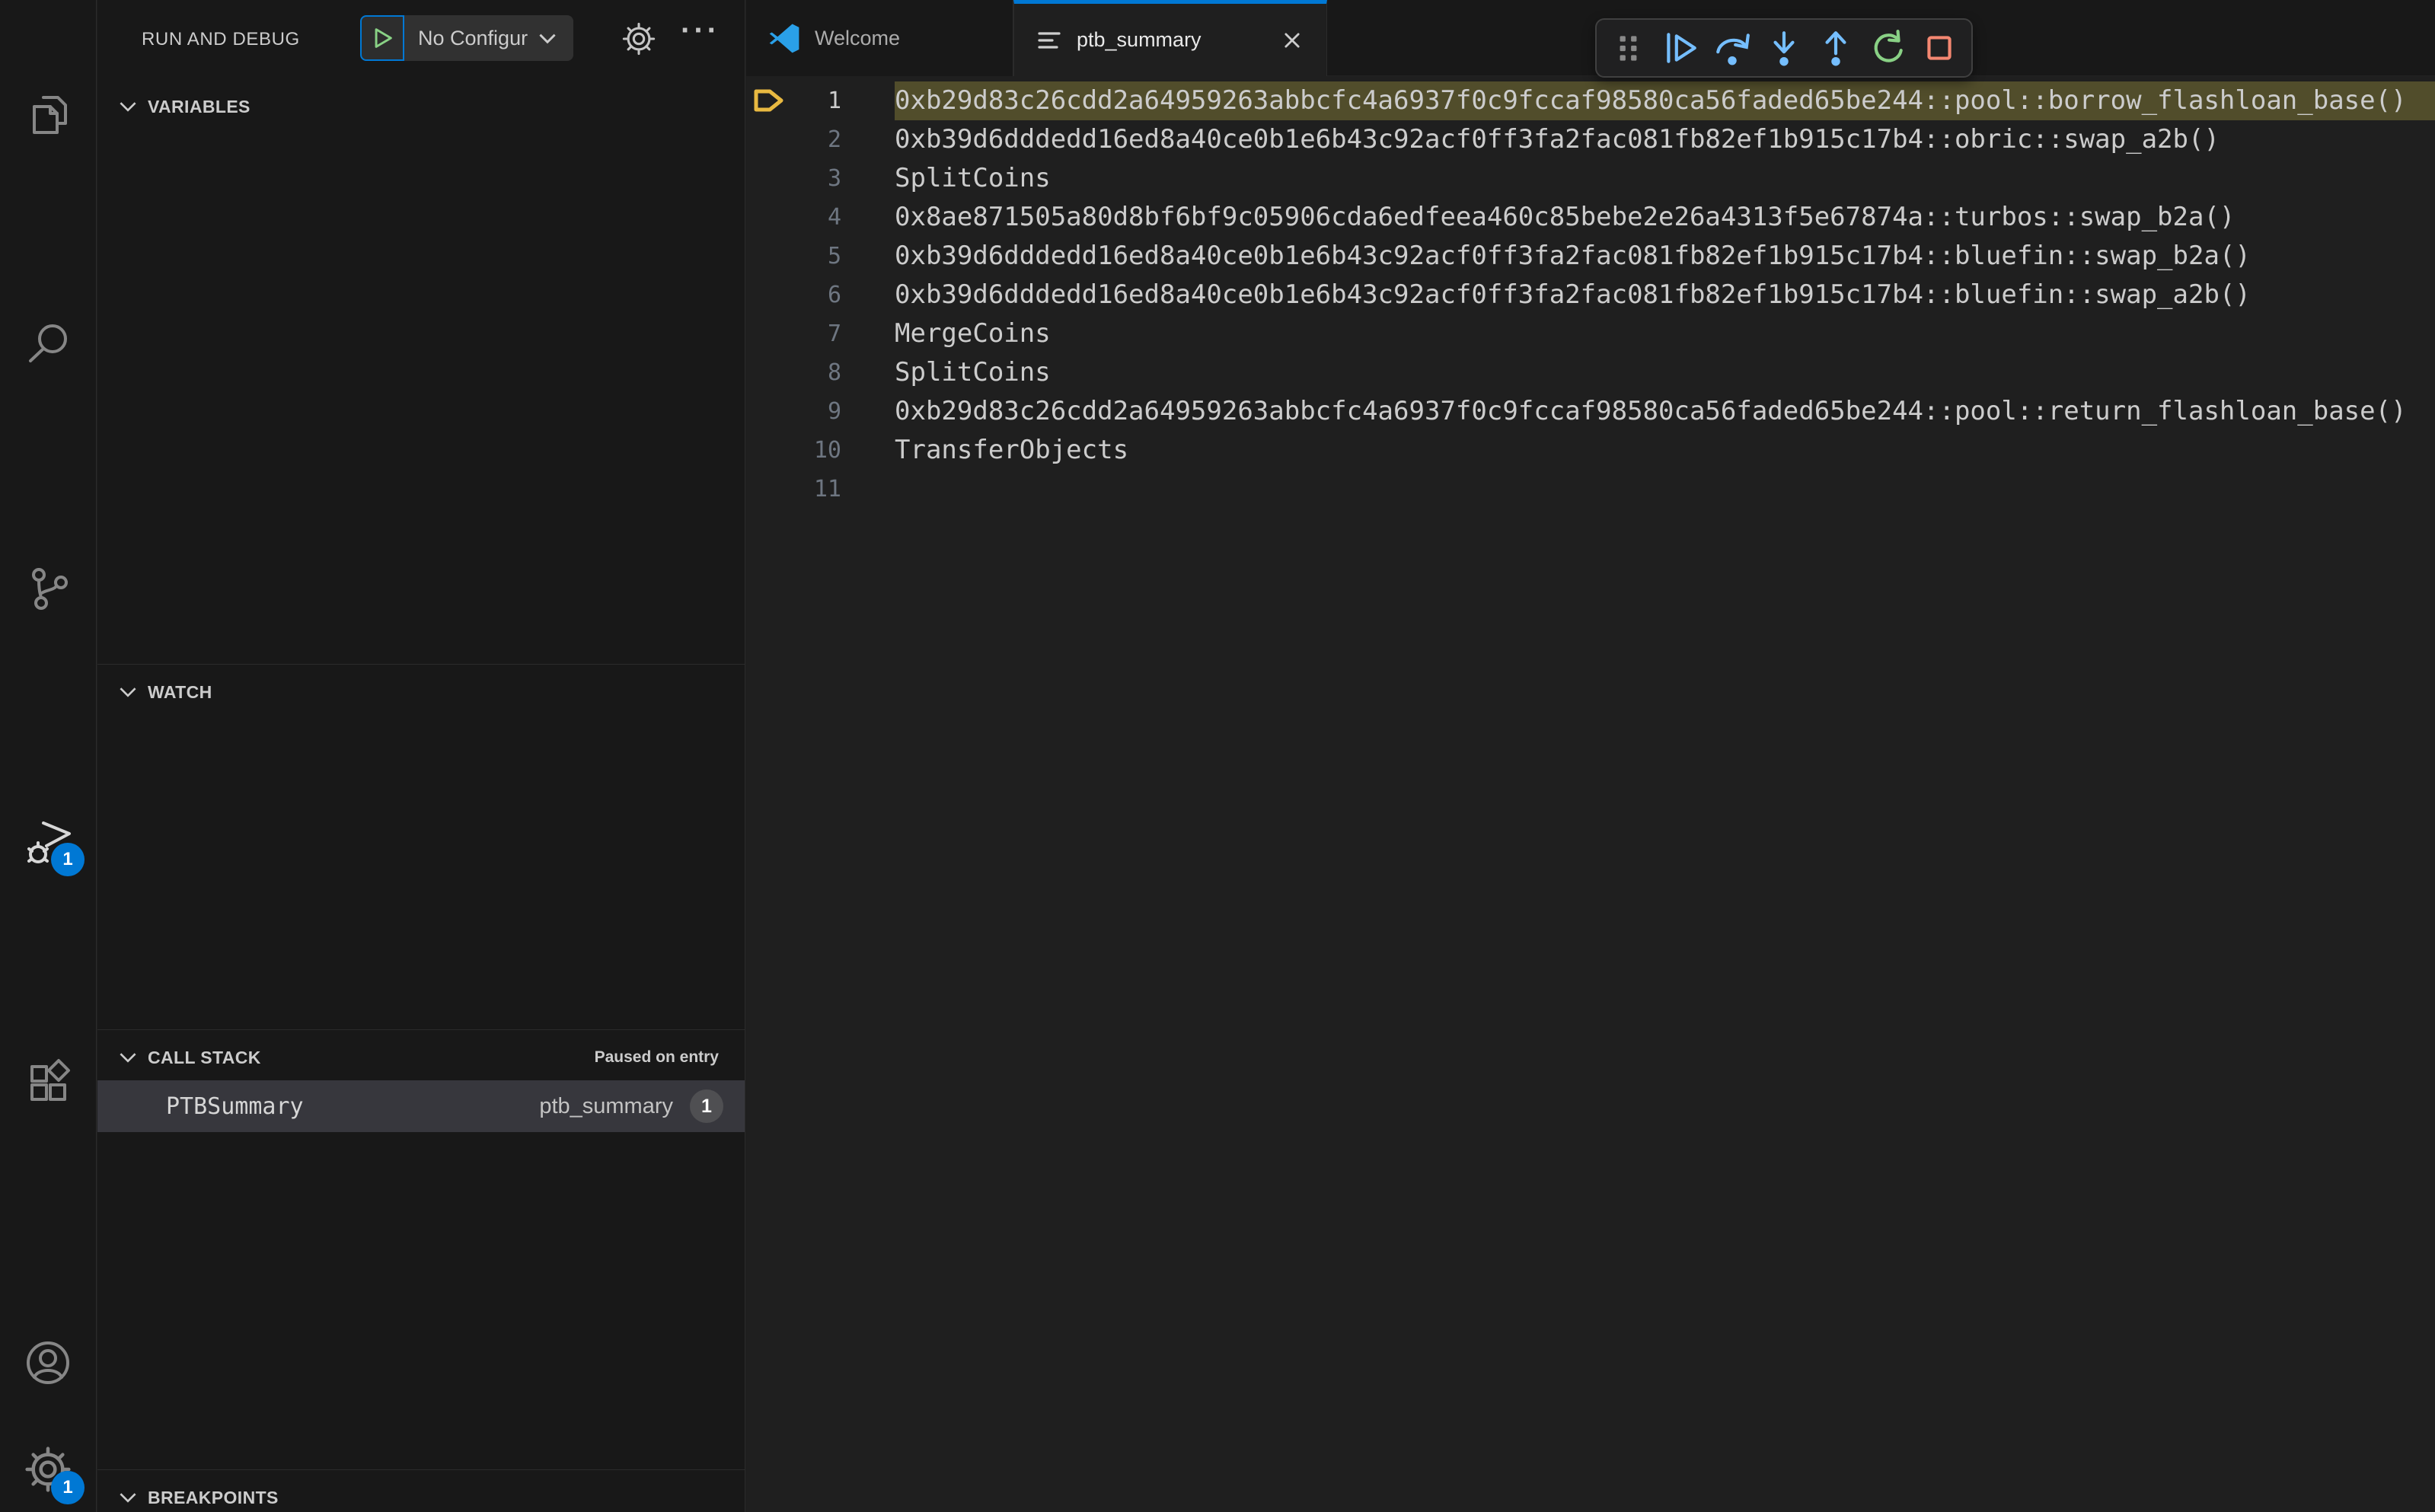  Describe the element at coordinates (820, 100) in the screenshot. I see `gutter: 1` at that location.